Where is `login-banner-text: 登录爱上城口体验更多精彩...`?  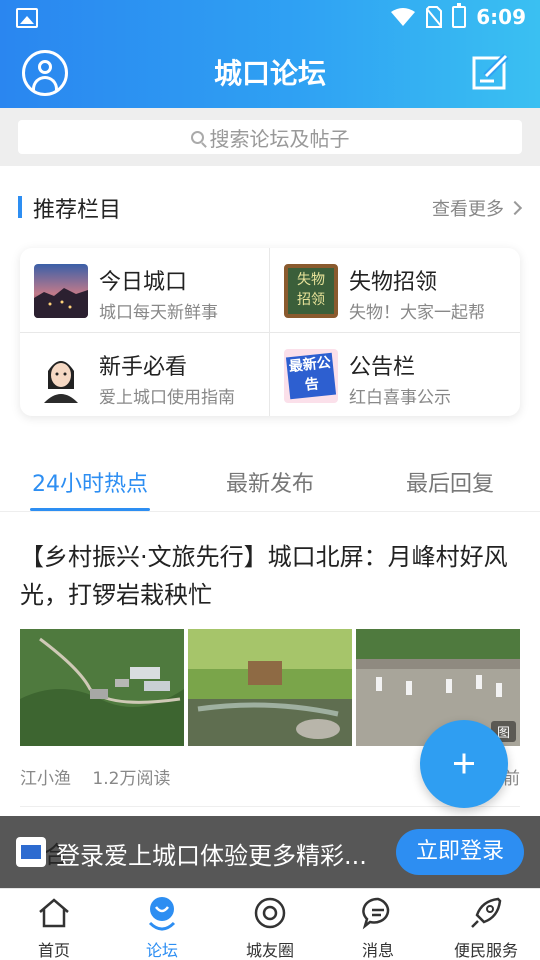
login-banner-text: 登录爱上城口体验更多精彩... is located at coordinates (211, 856).